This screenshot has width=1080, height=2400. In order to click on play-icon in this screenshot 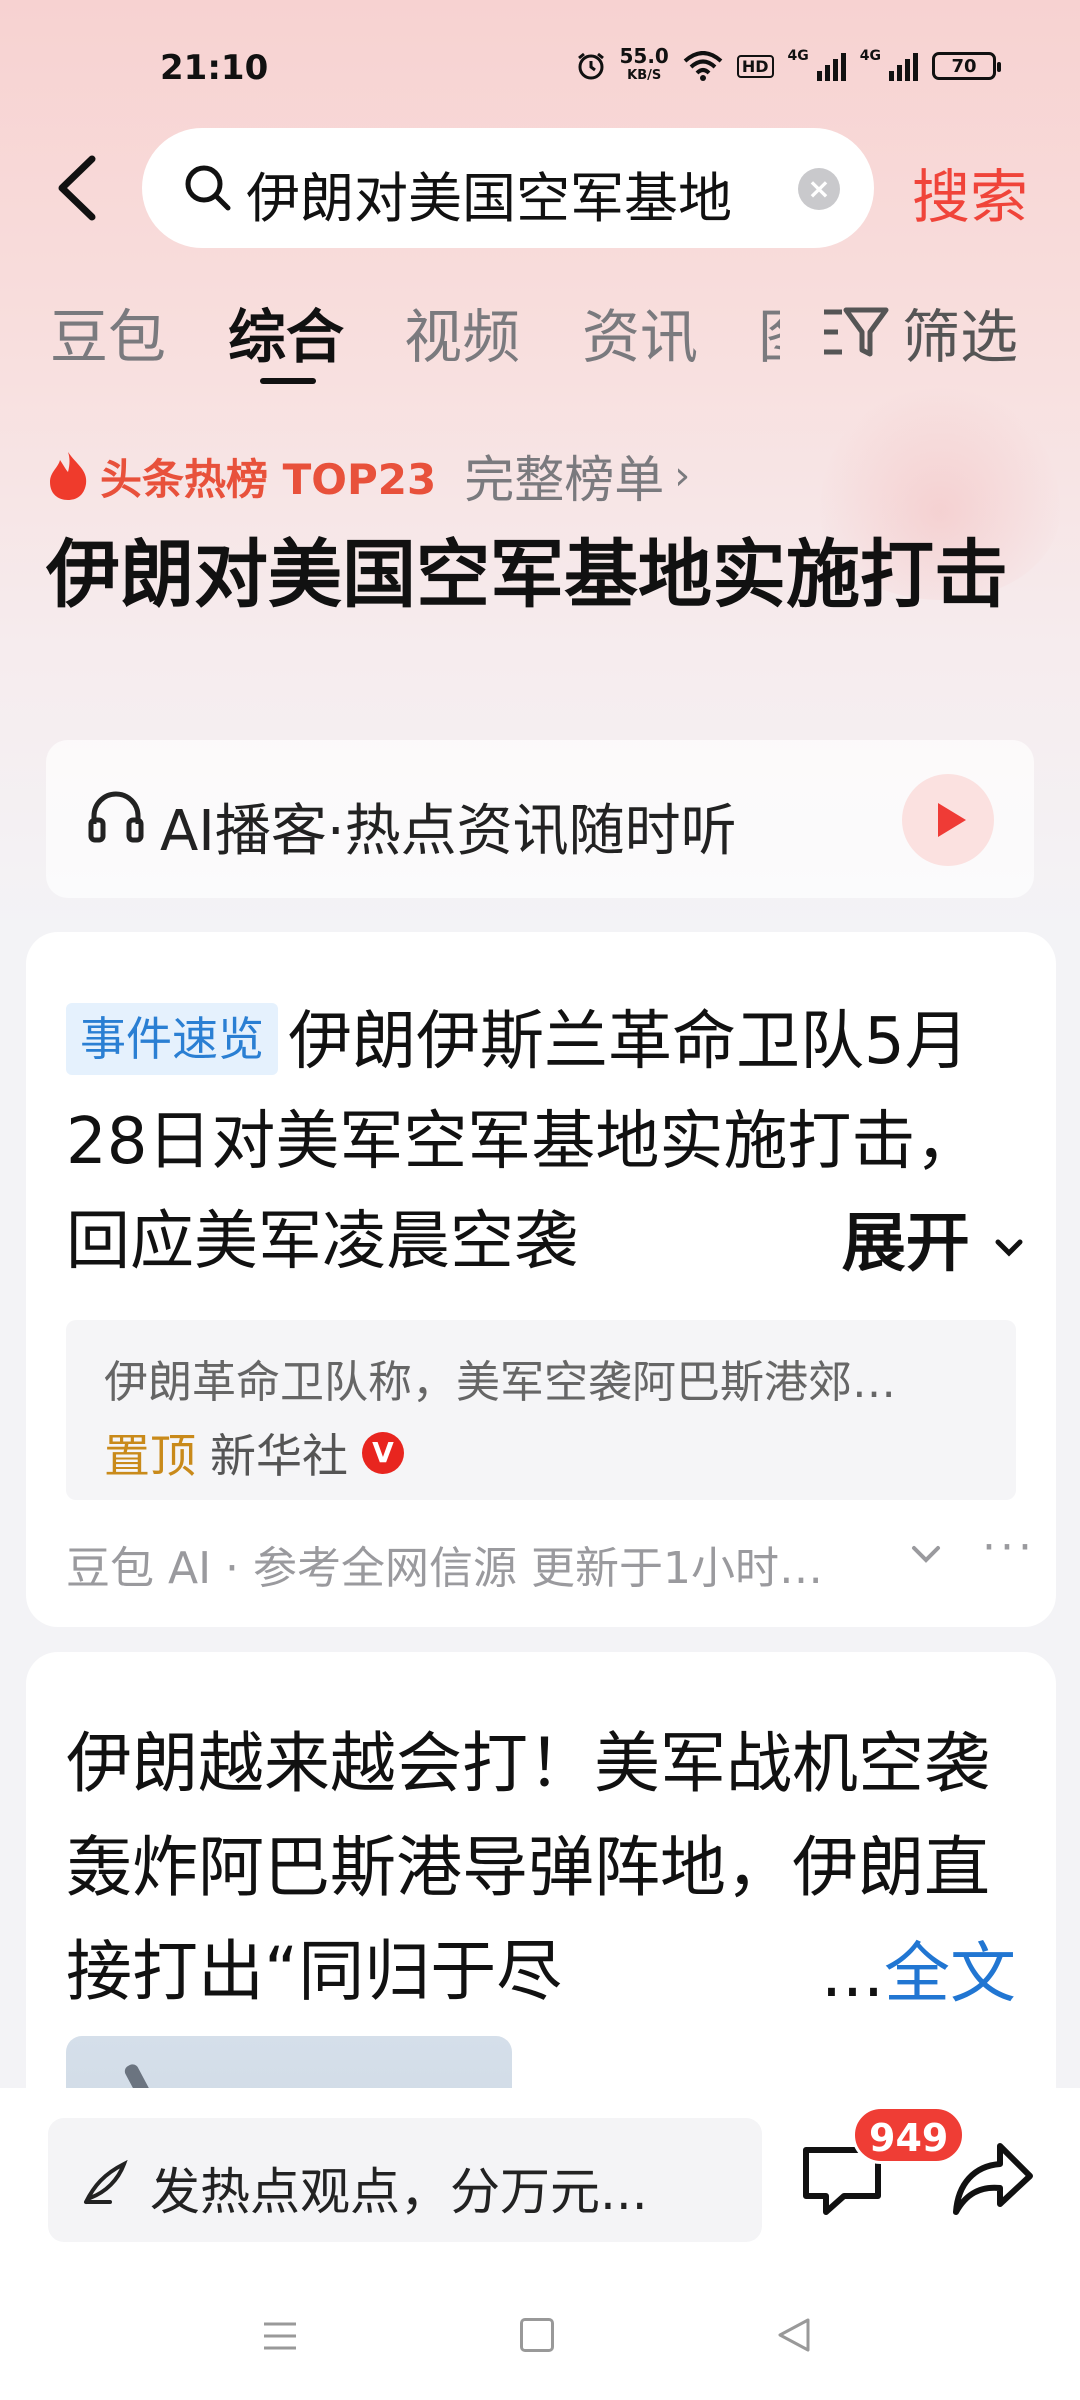, I will do `click(948, 820)`.